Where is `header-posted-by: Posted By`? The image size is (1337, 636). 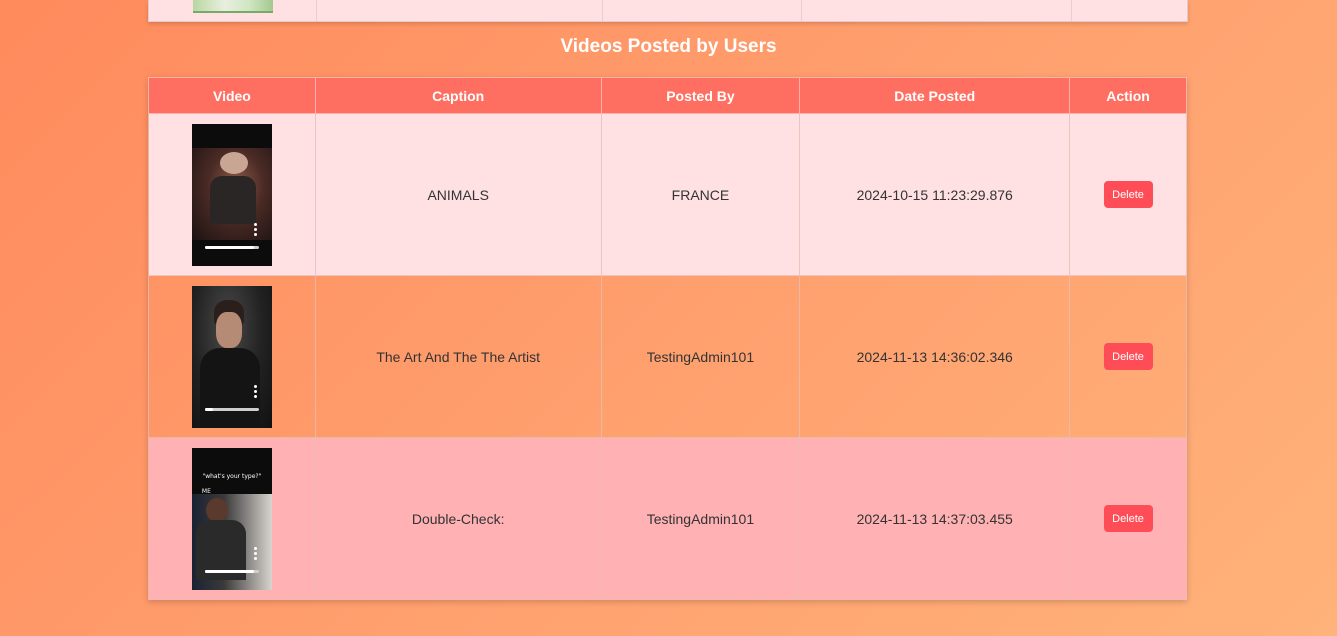
header-posted-by: Posted By is located at coordinates (700, 95).